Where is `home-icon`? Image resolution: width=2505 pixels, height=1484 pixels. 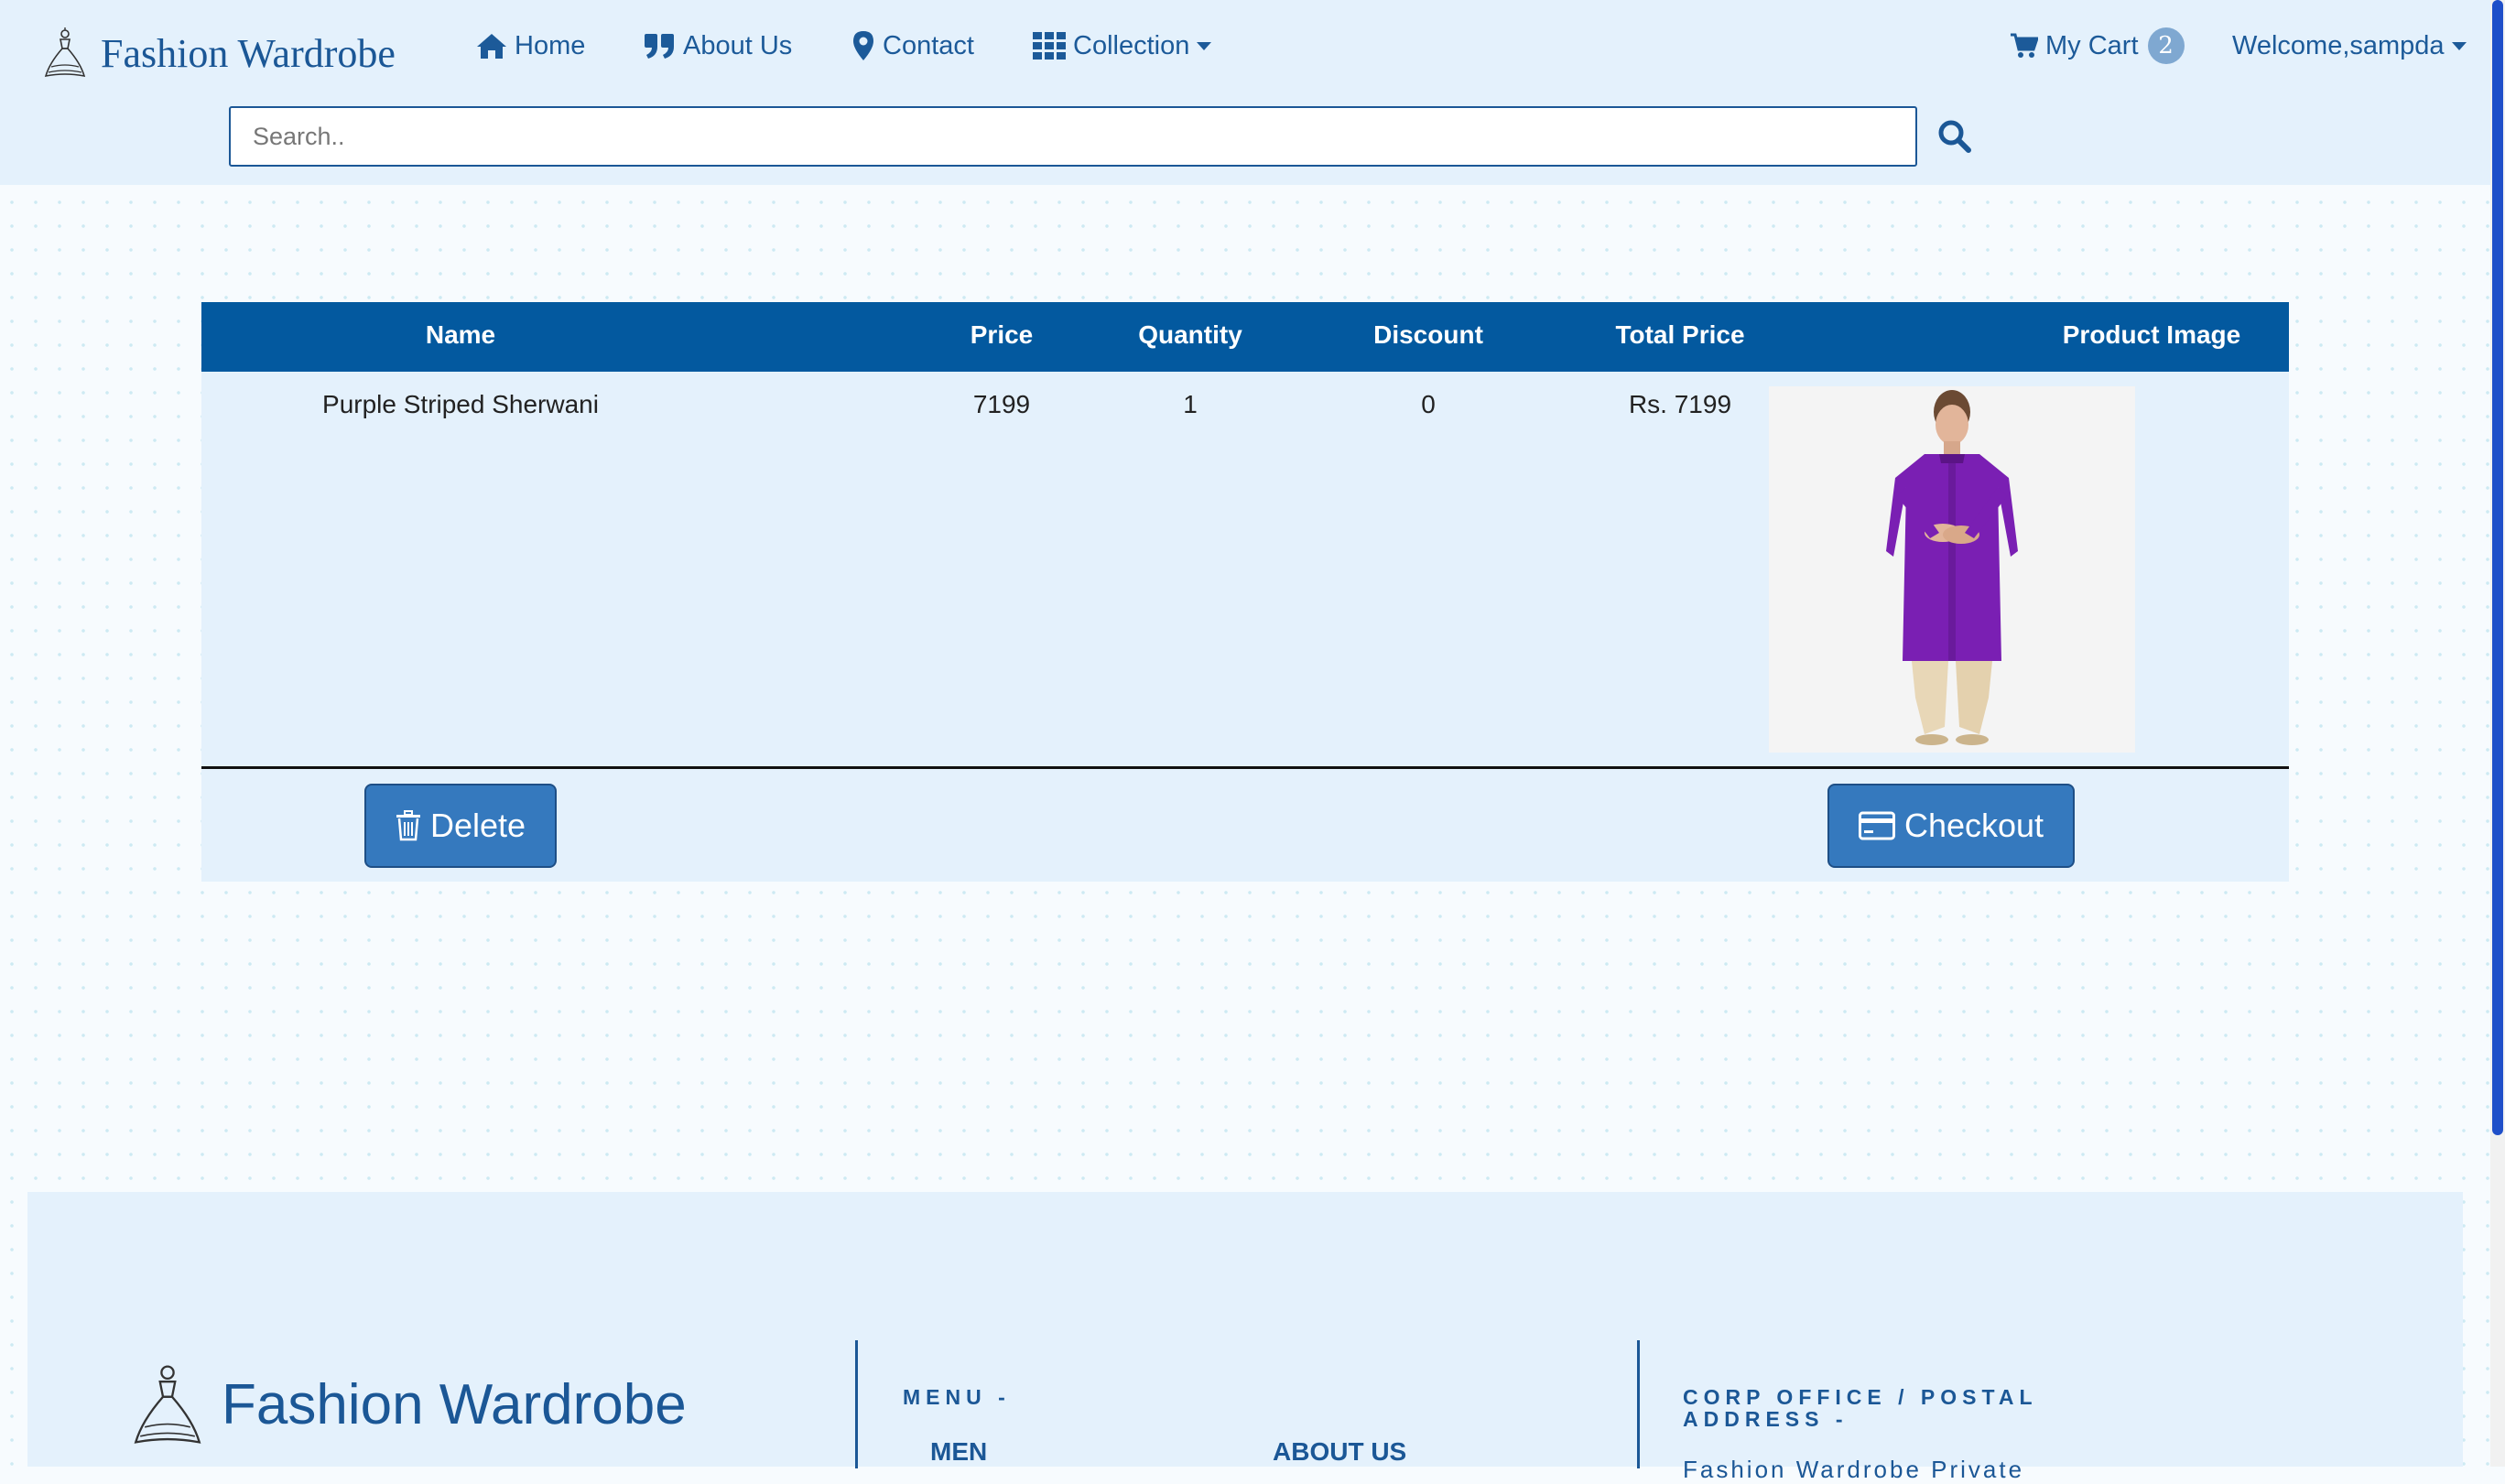
home-icon is located at coordinates (492, 46).